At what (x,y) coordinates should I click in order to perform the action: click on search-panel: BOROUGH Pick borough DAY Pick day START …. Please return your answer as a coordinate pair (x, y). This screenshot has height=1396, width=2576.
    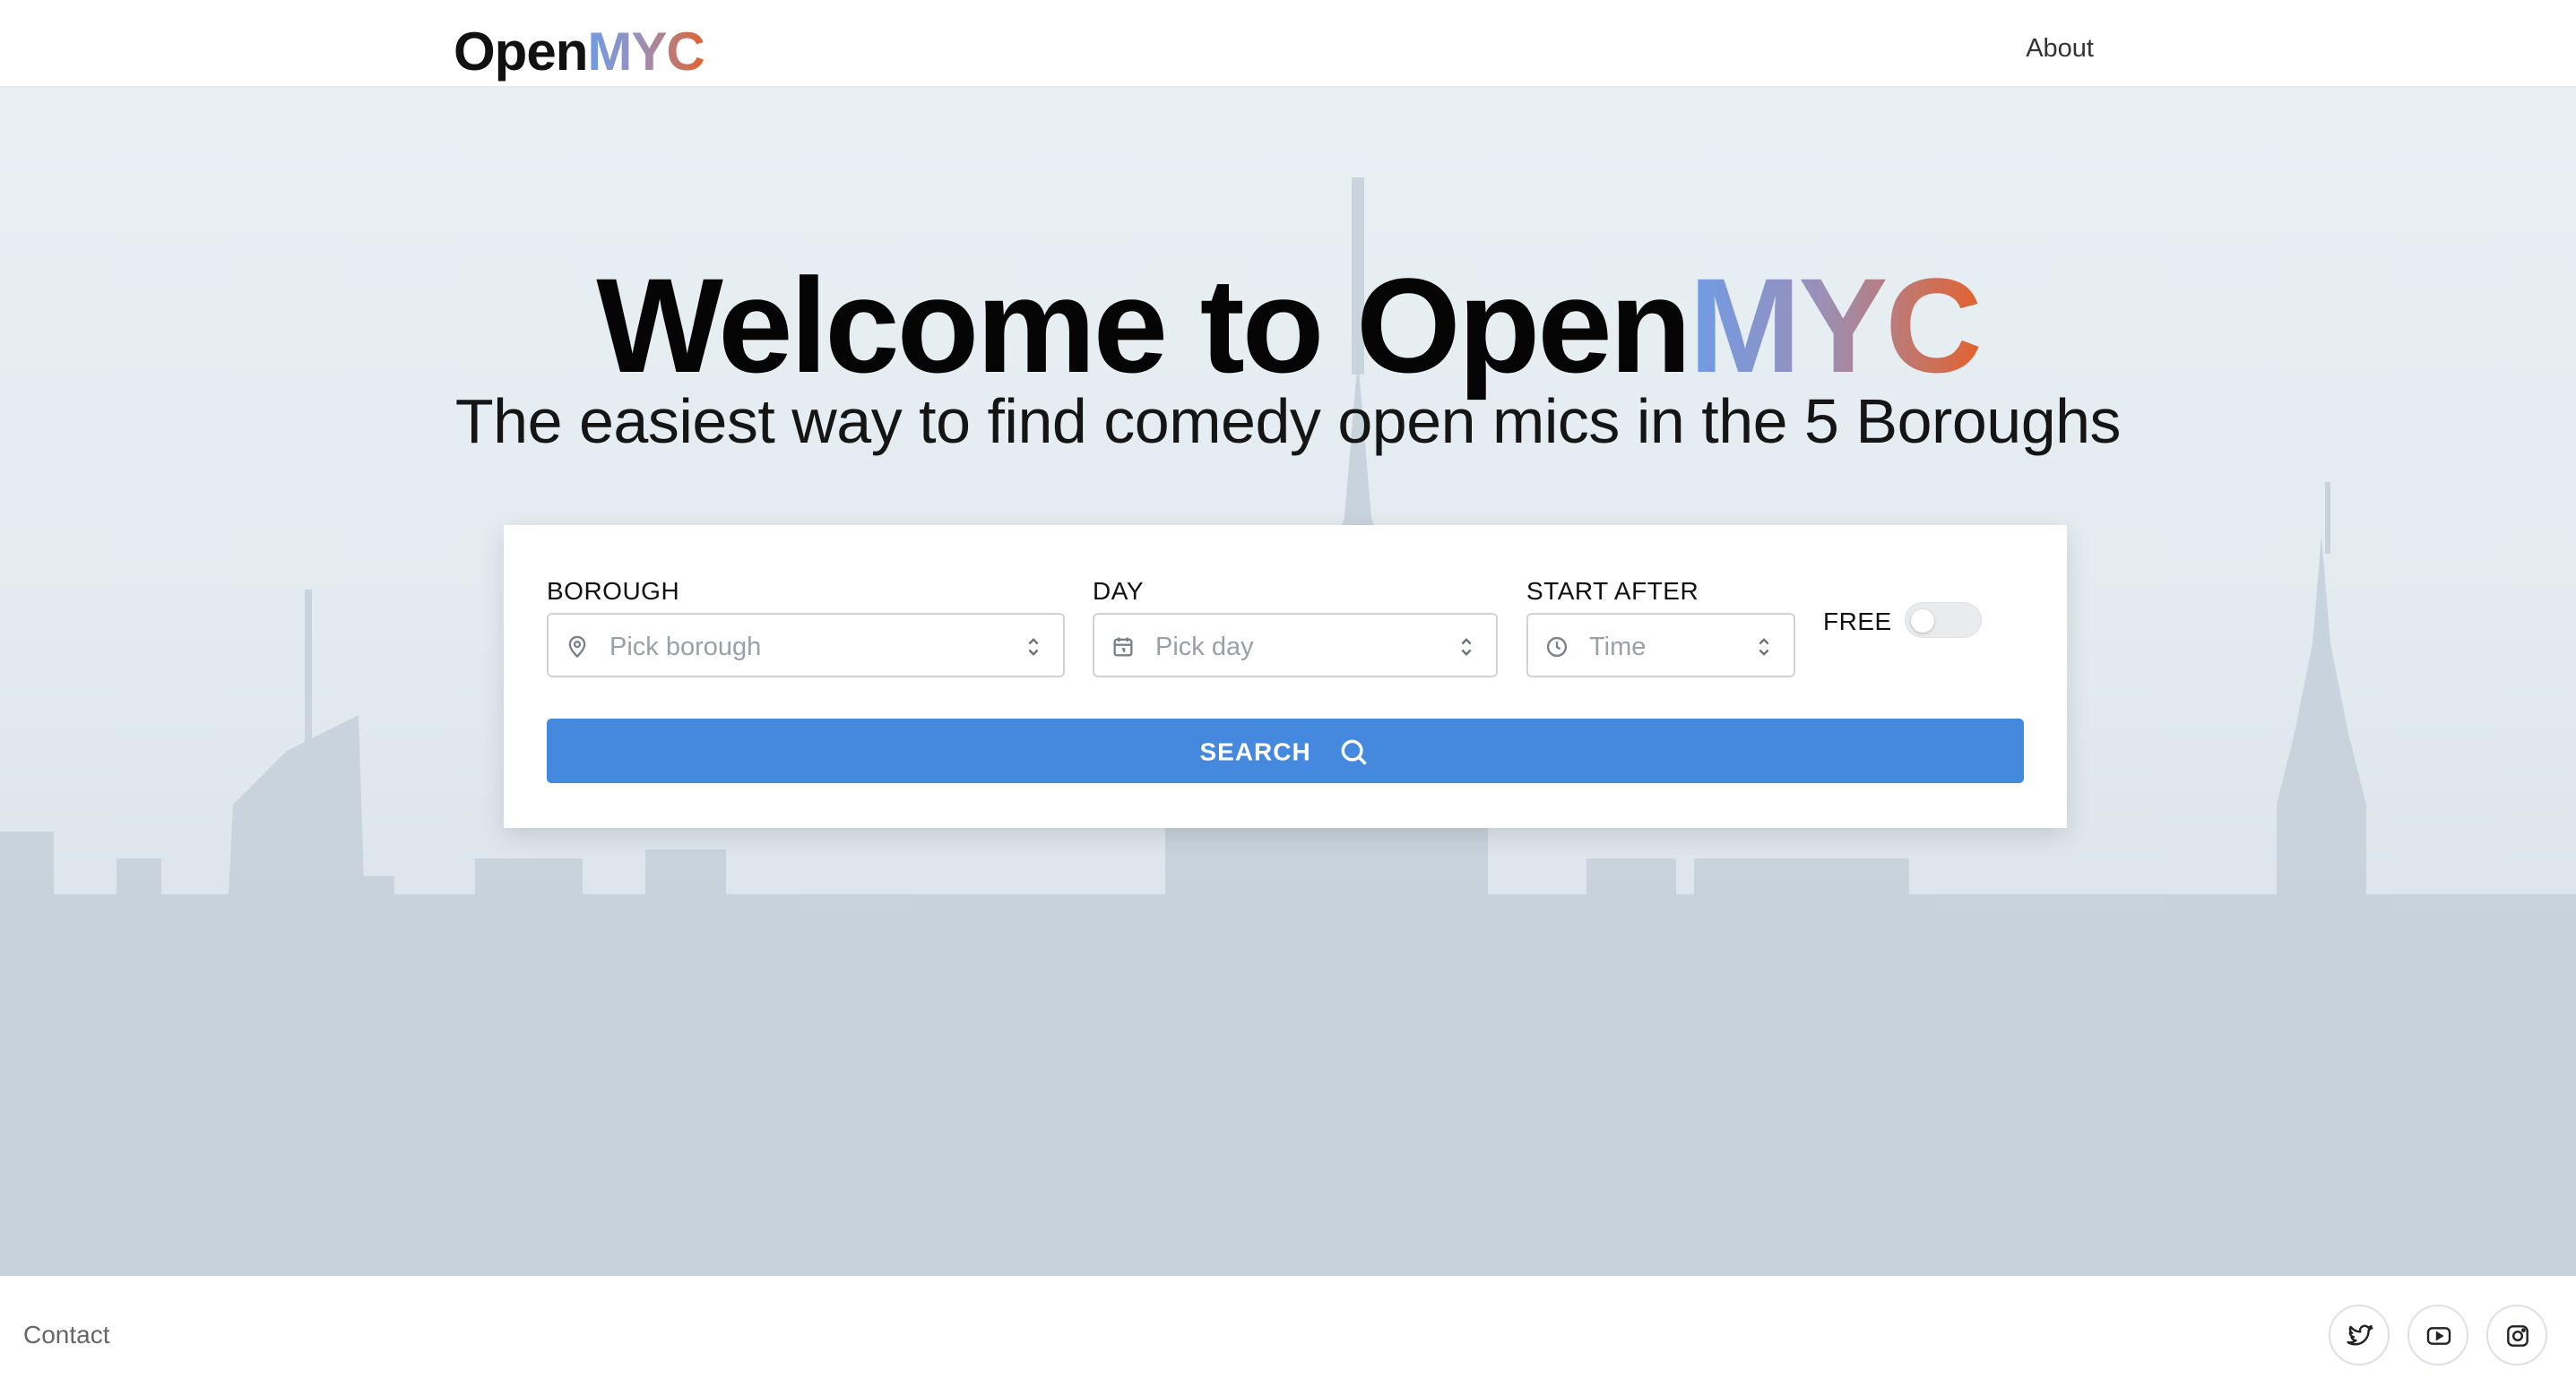
    Looking at the image, I should click on (1285, 676).